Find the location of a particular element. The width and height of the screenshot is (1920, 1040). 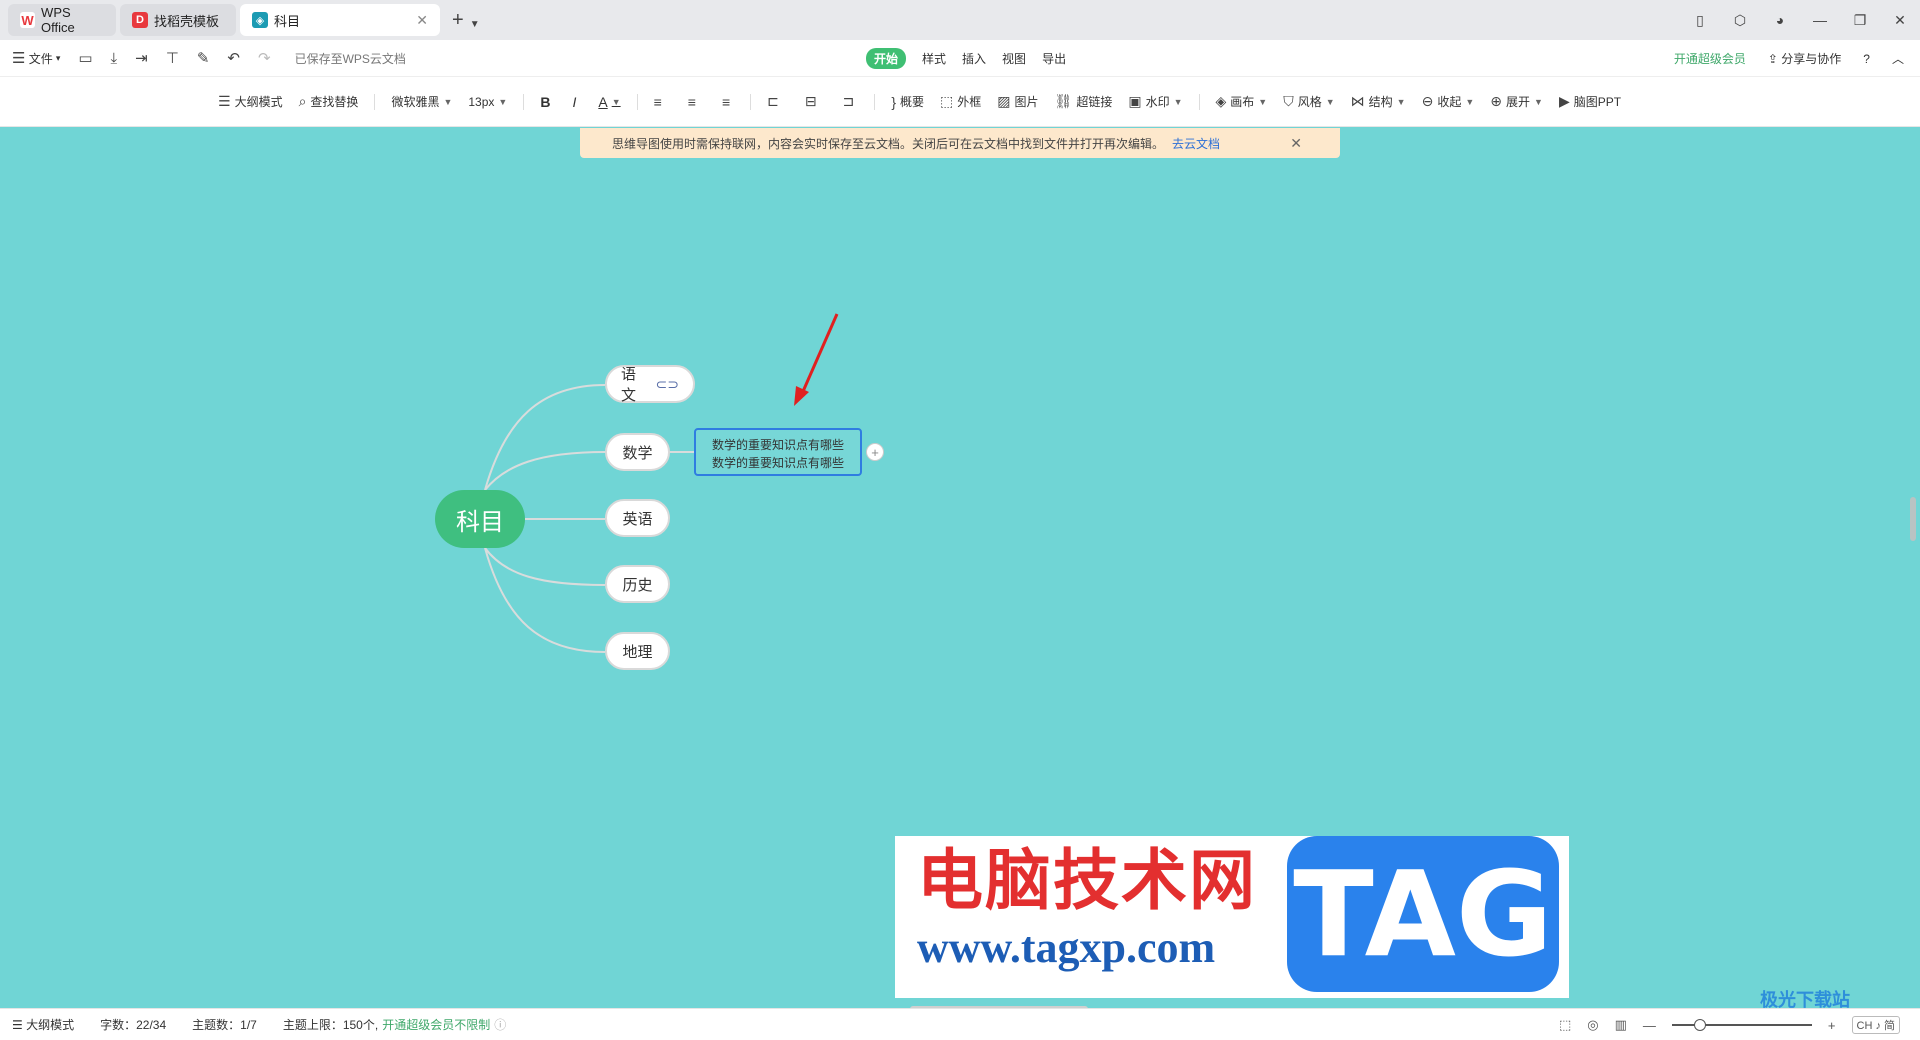

insert-child-topic-button: ⊏ is located at coordinates (775, 101).